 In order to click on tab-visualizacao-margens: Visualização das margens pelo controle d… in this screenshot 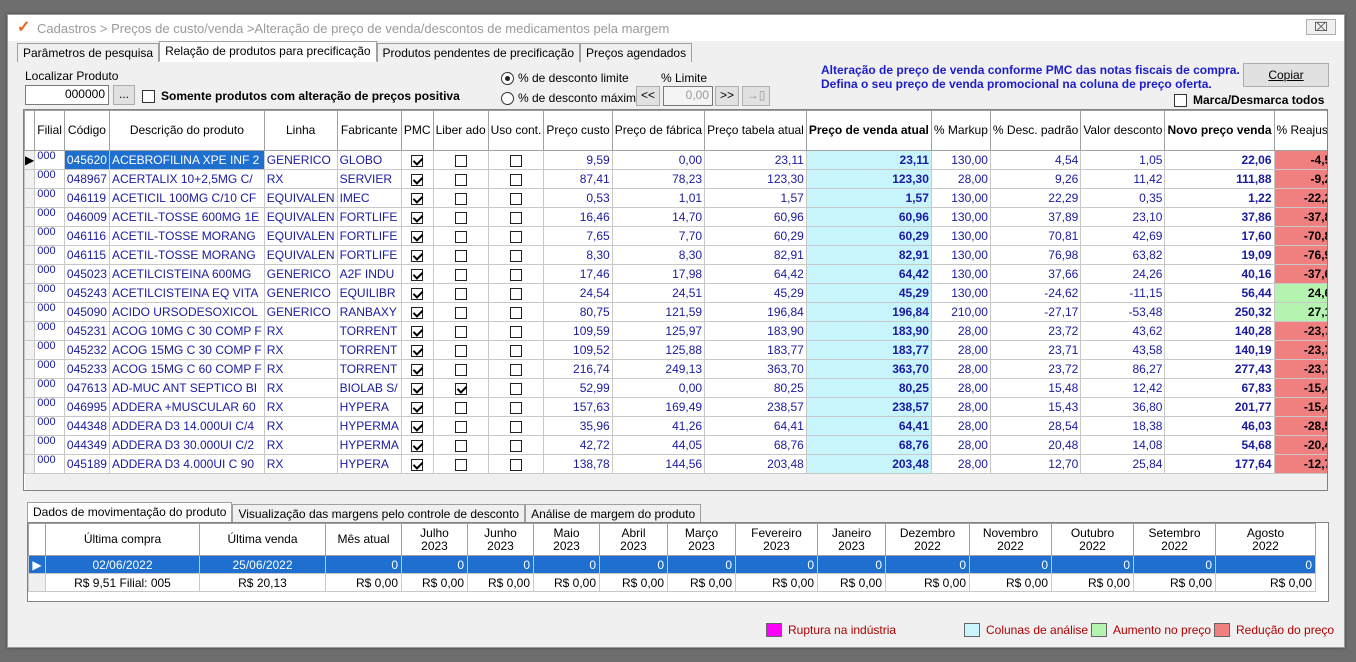, I will do `click(379, 513)`.